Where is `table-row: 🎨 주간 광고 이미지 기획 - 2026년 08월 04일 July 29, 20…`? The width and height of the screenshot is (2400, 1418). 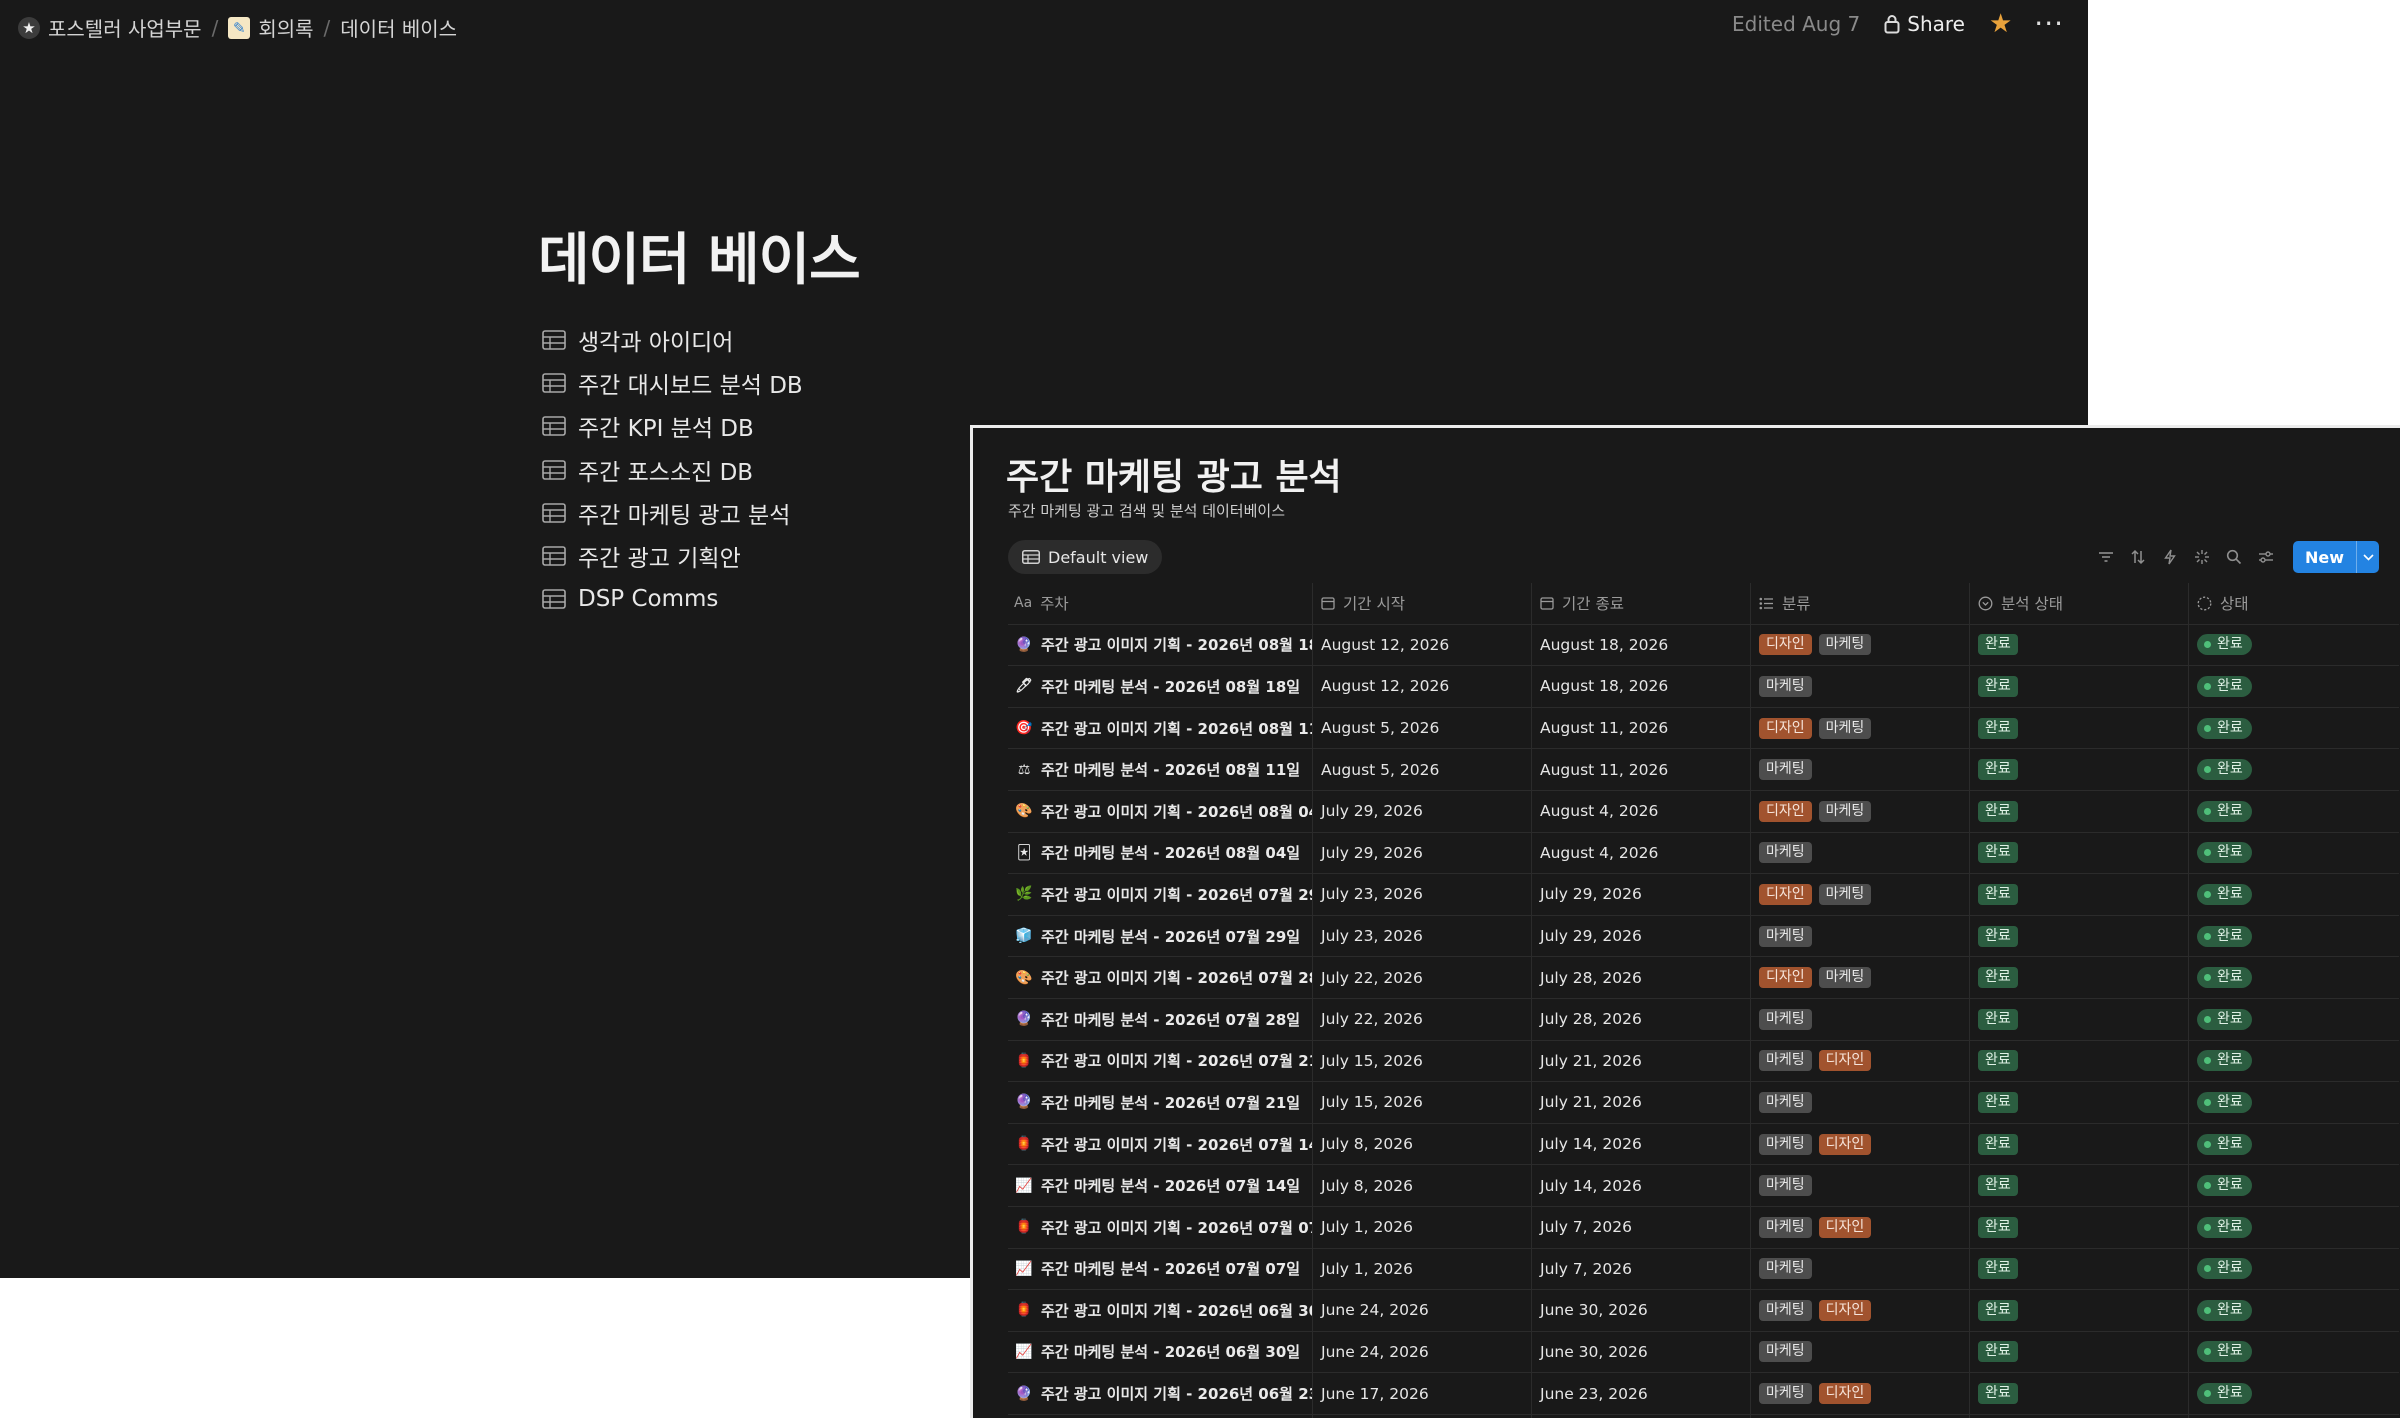 table-row: 🎨 주간 광고 이미지 기획 - 2026년 08월 04일 July 29, 20… is located at coordinates (1703, 811).